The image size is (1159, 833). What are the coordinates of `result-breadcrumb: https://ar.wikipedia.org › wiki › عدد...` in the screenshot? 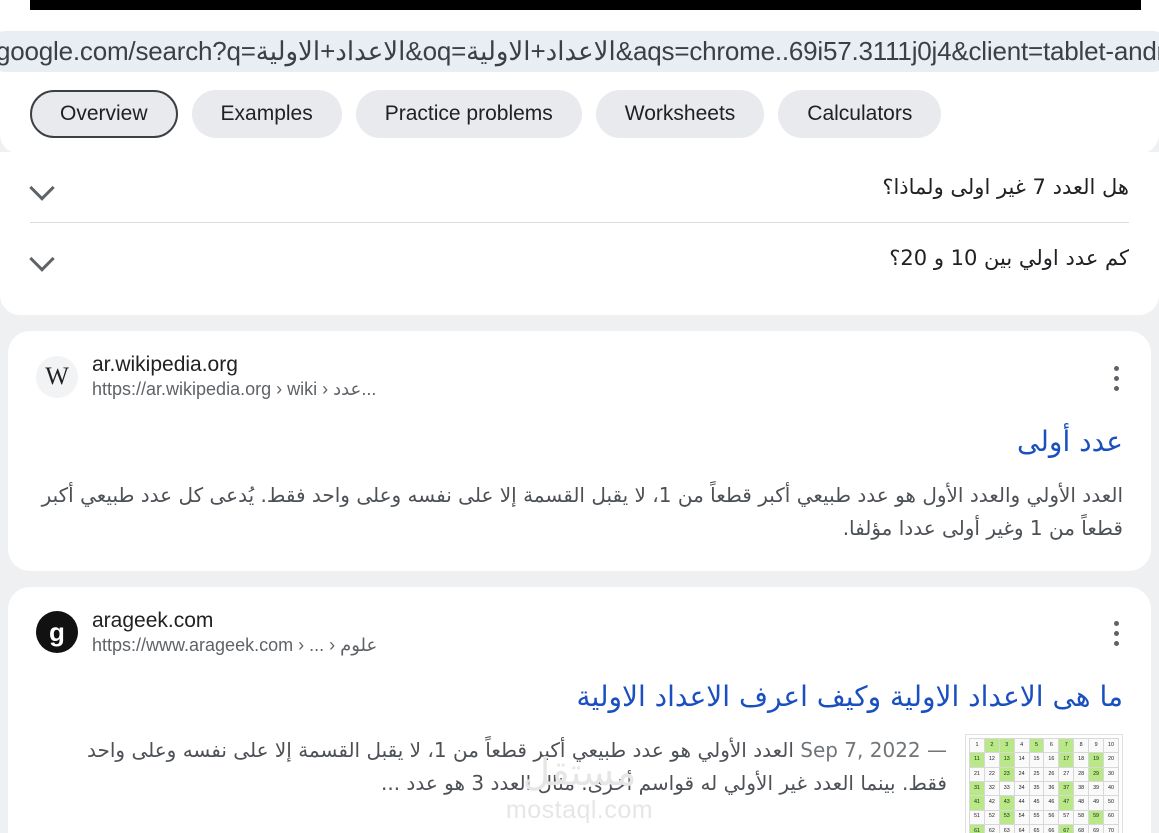 It's located at (234, 389).